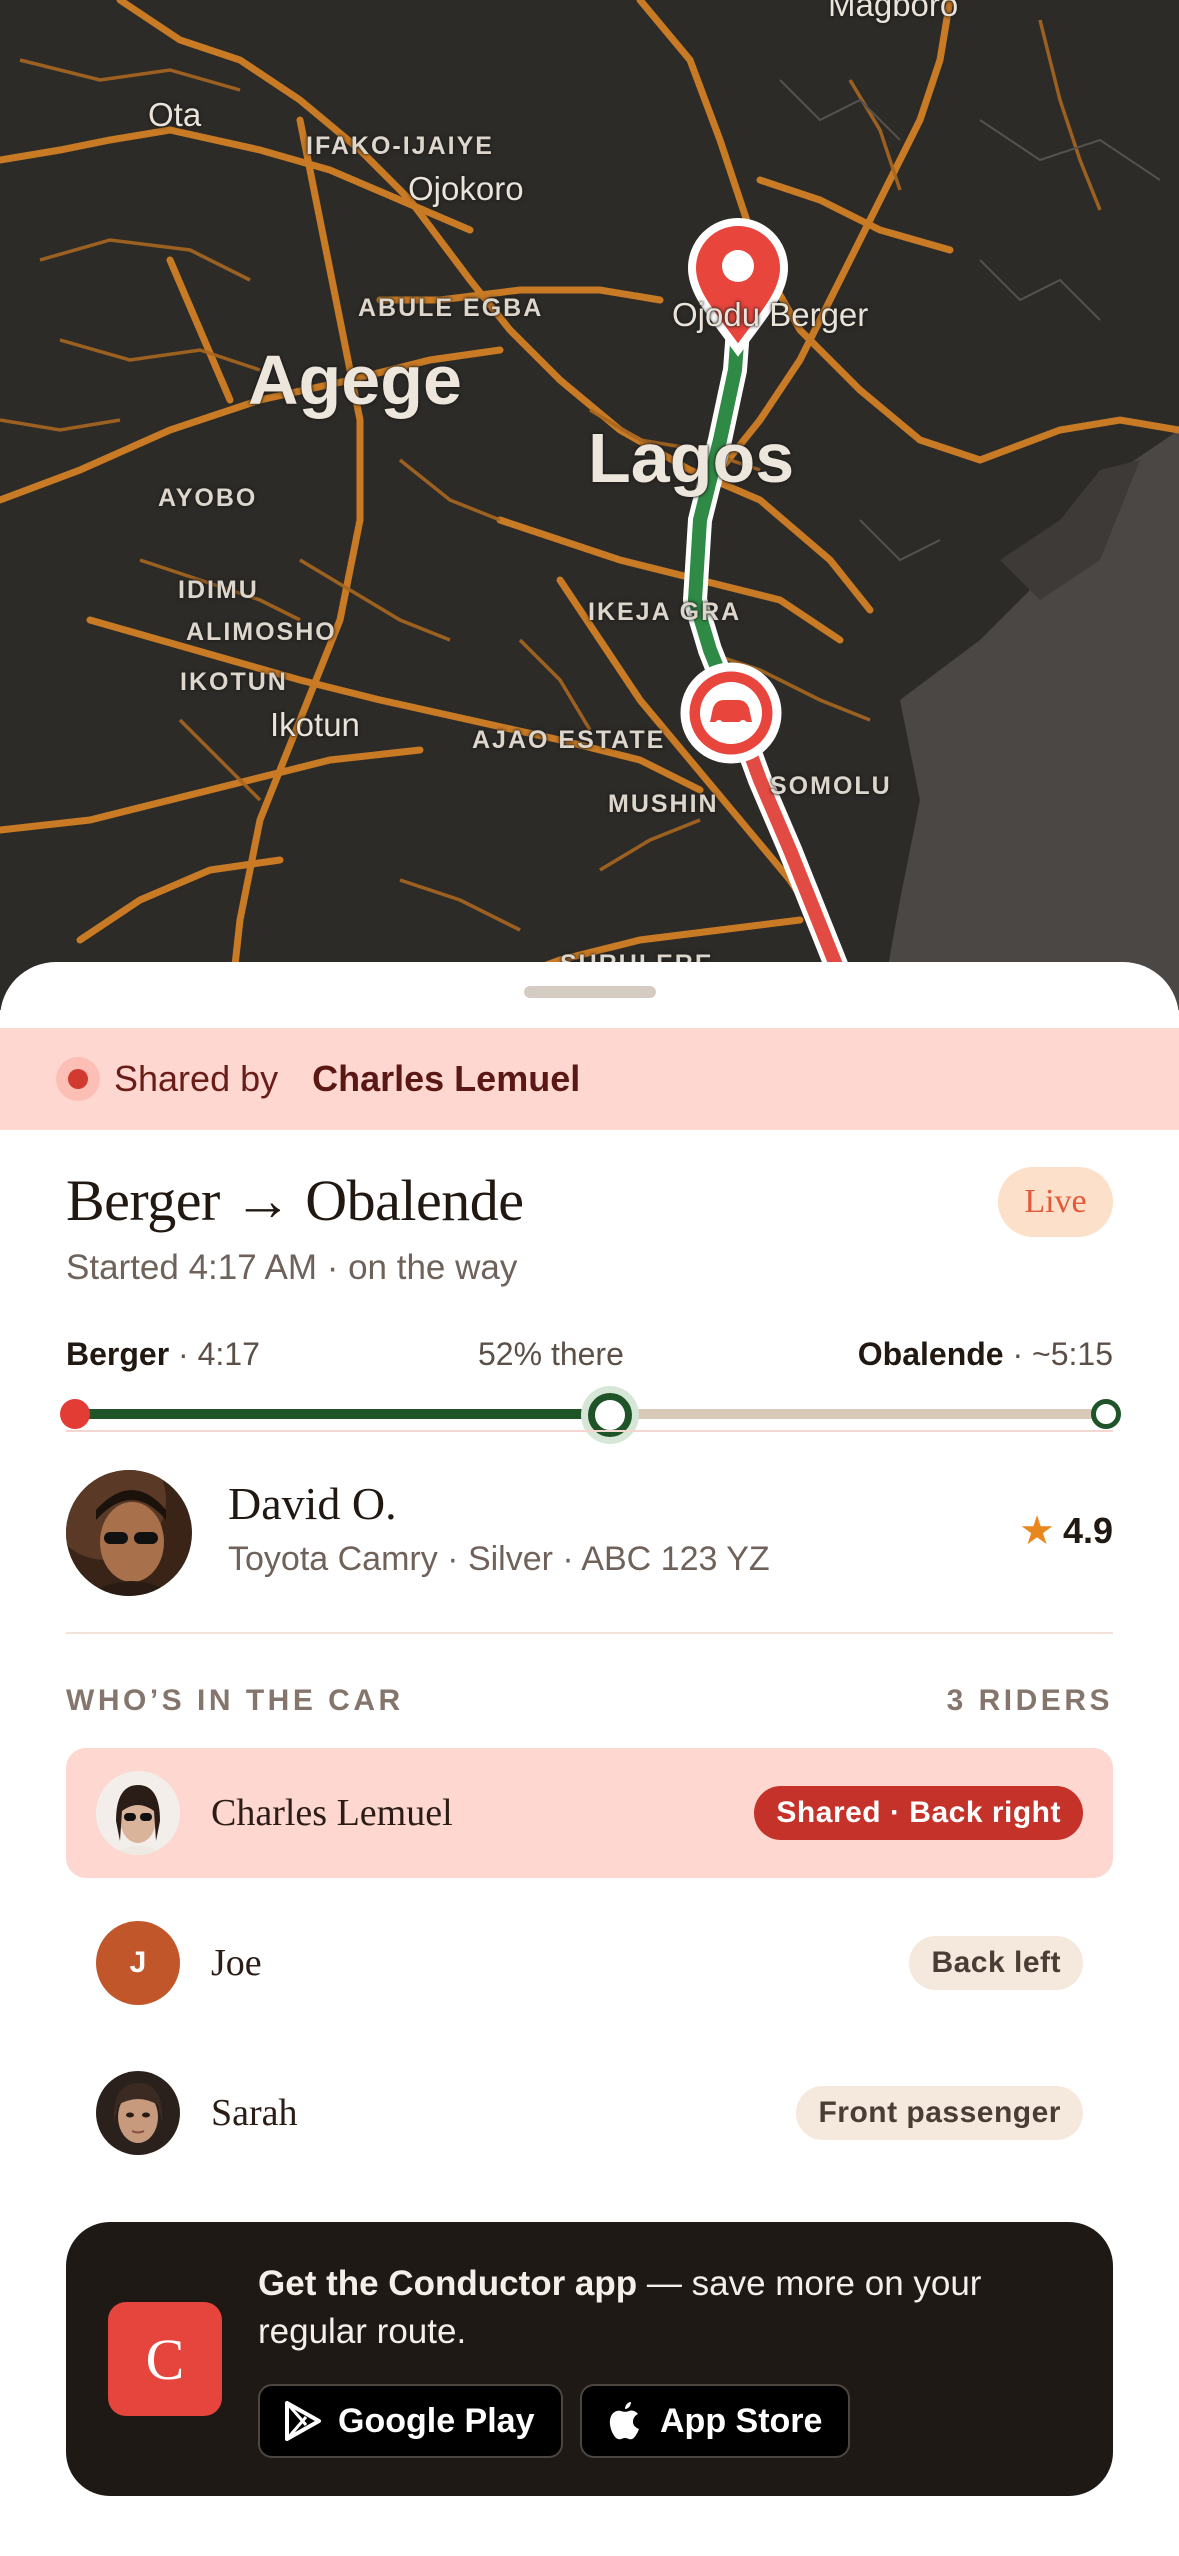  I want to click on map-label-ikeja: IKEJA GRA, so click(665, 612).